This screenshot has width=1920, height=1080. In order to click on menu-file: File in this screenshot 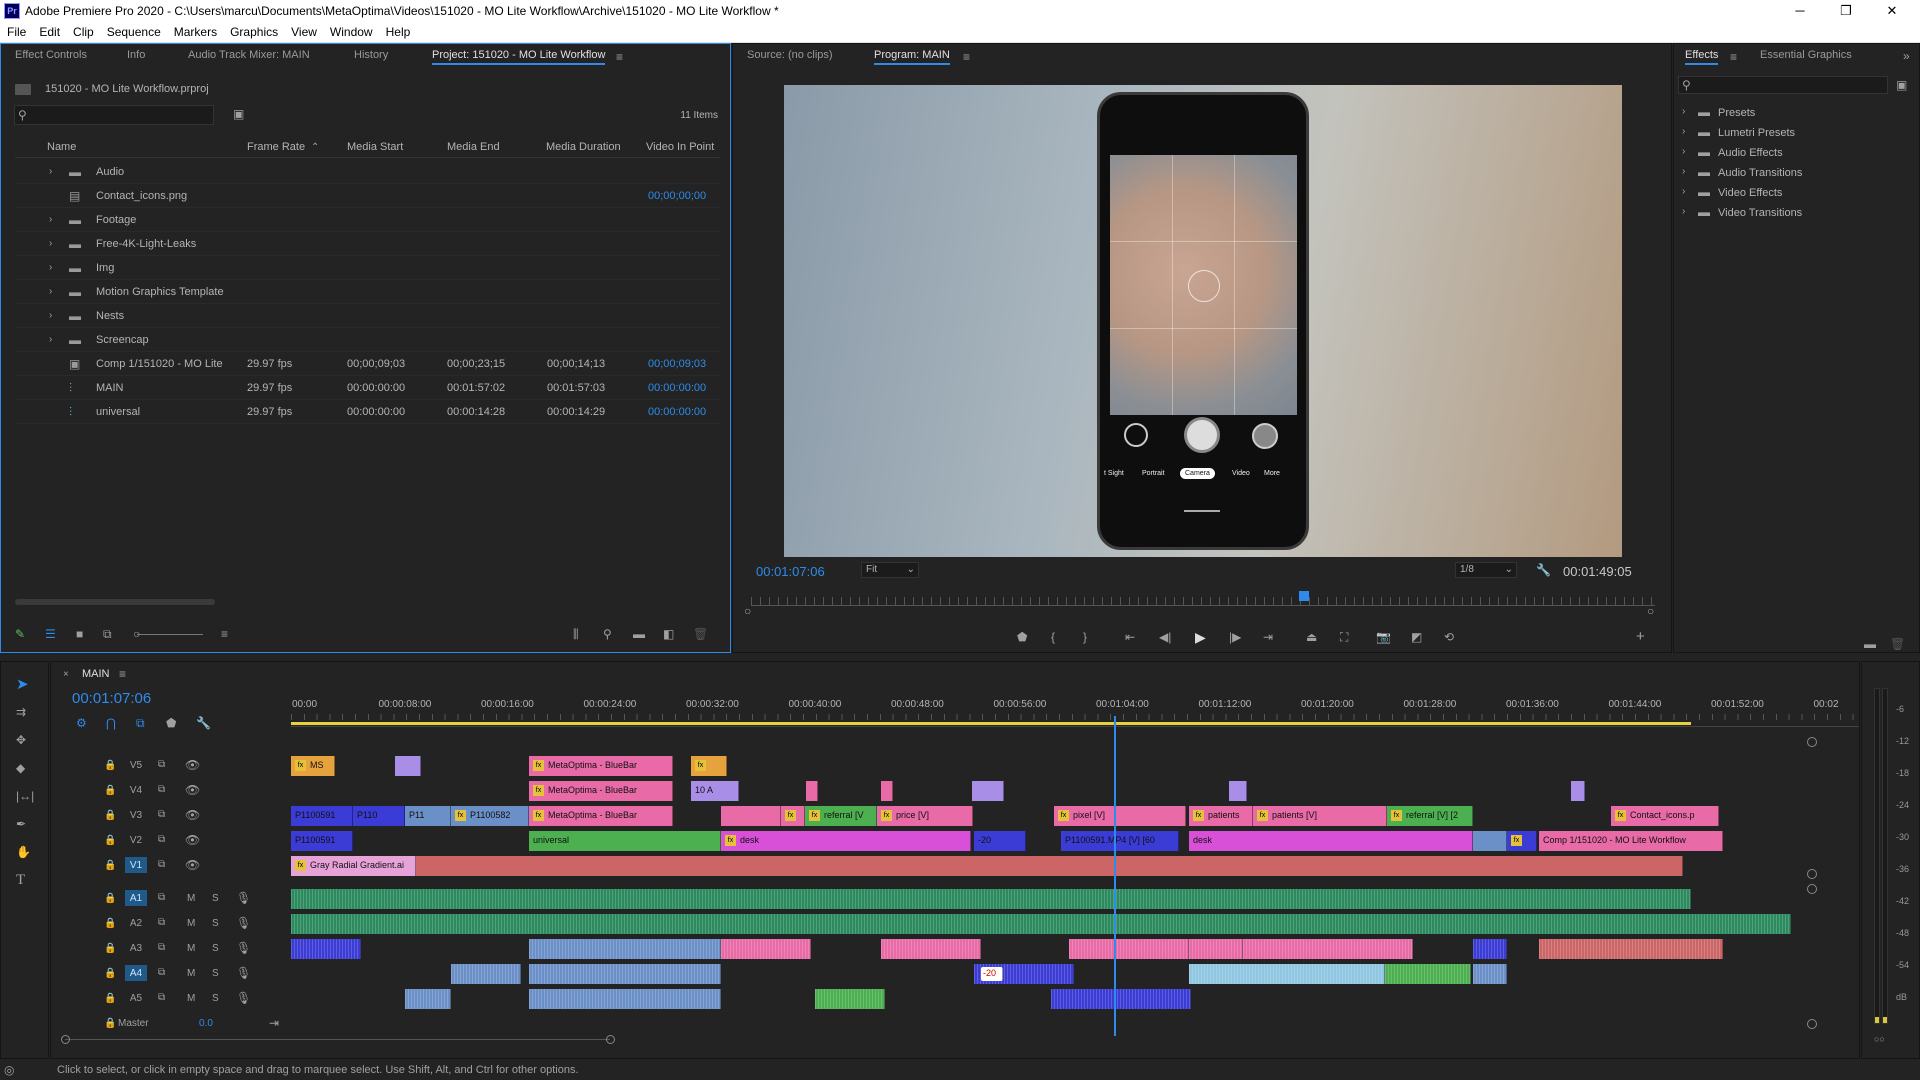, I will do `click(16, 32)`.